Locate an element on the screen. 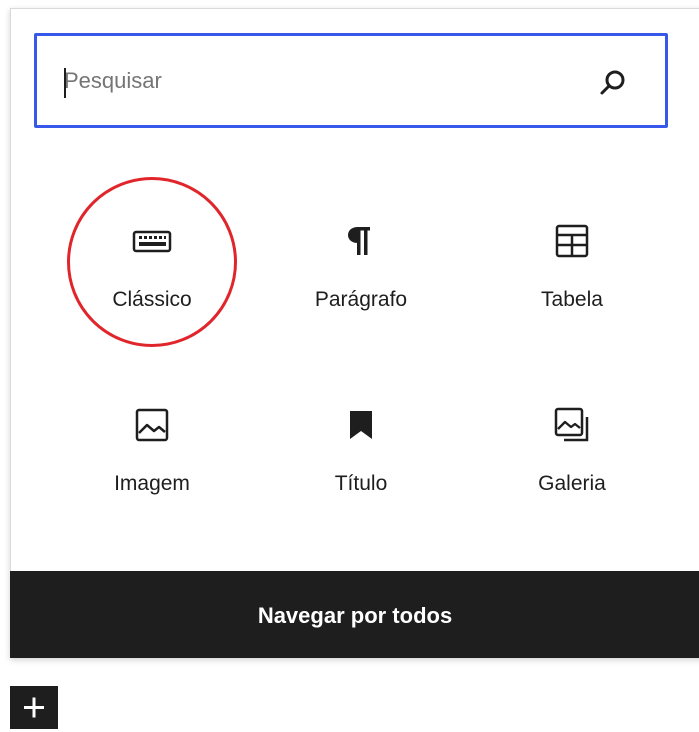 This screenshot has width=699, height=732. block-item-table: Tabela is located at coordinates (572, 268).